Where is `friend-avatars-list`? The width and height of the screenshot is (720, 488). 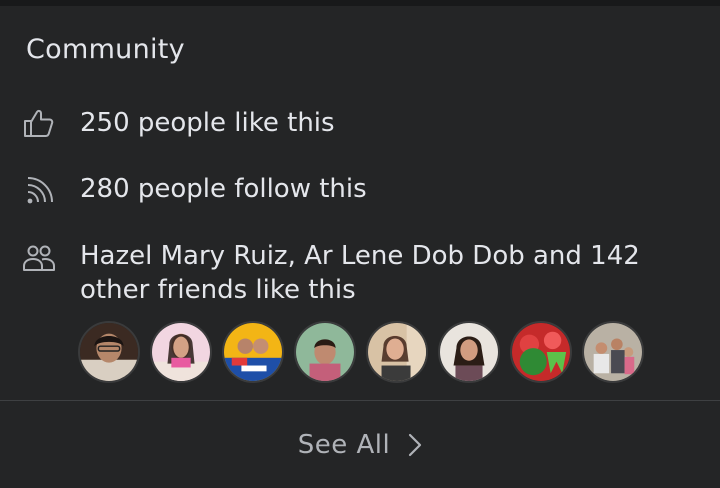
friend-avatars-list is located at coordinates (366, 353).